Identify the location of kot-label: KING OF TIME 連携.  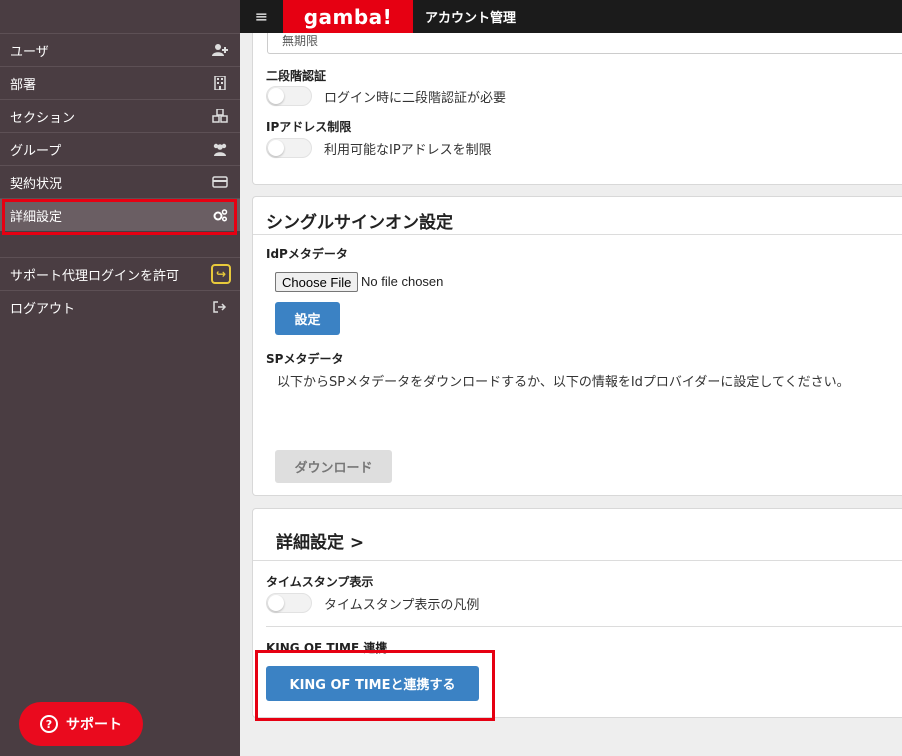
(327, 648).